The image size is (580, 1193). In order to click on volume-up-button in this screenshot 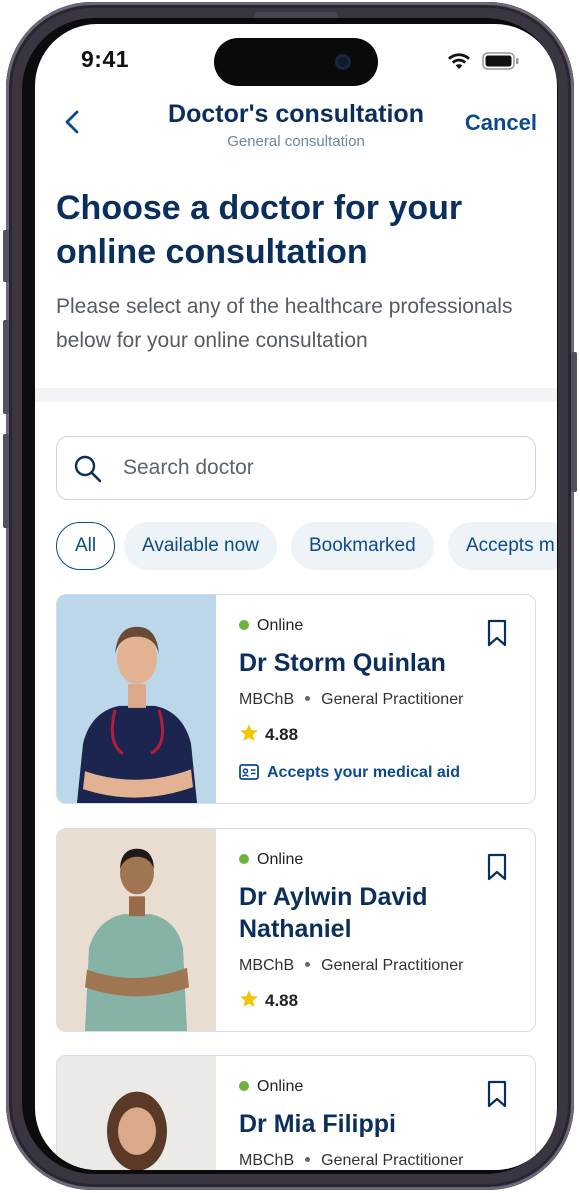, I will do `click(6, 367)`.